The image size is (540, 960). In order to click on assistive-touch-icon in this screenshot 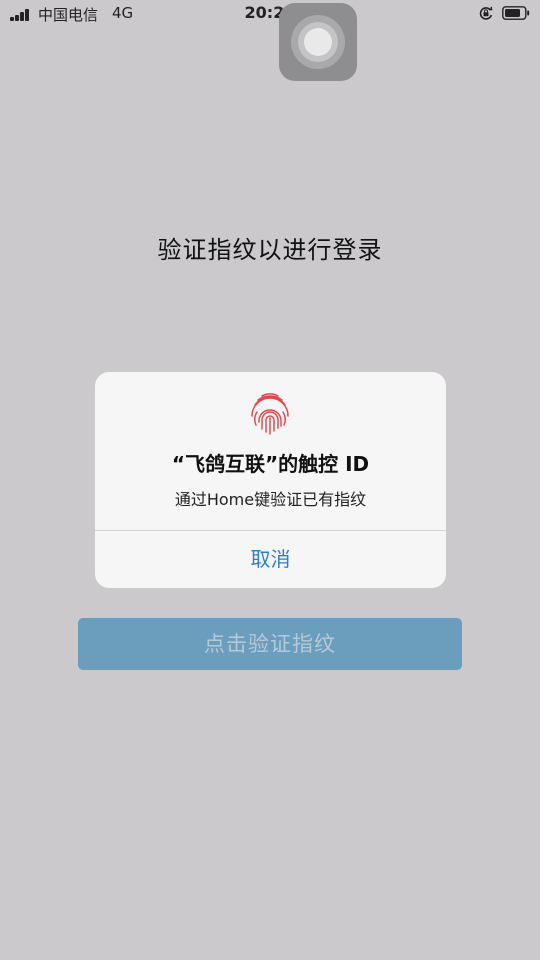, I will do `click(318, 42)`.